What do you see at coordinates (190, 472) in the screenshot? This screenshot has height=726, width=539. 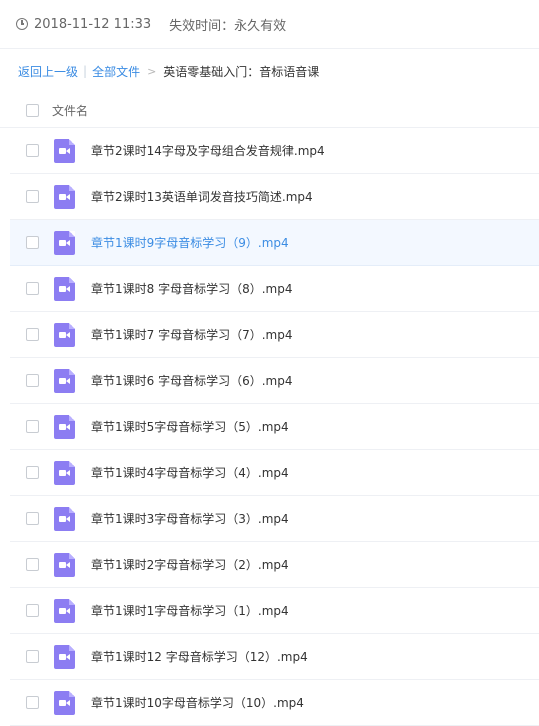 I see `file-name-link: 章节1课时4字母音标学习（4）.mp4` at bounding box center [190, 472].